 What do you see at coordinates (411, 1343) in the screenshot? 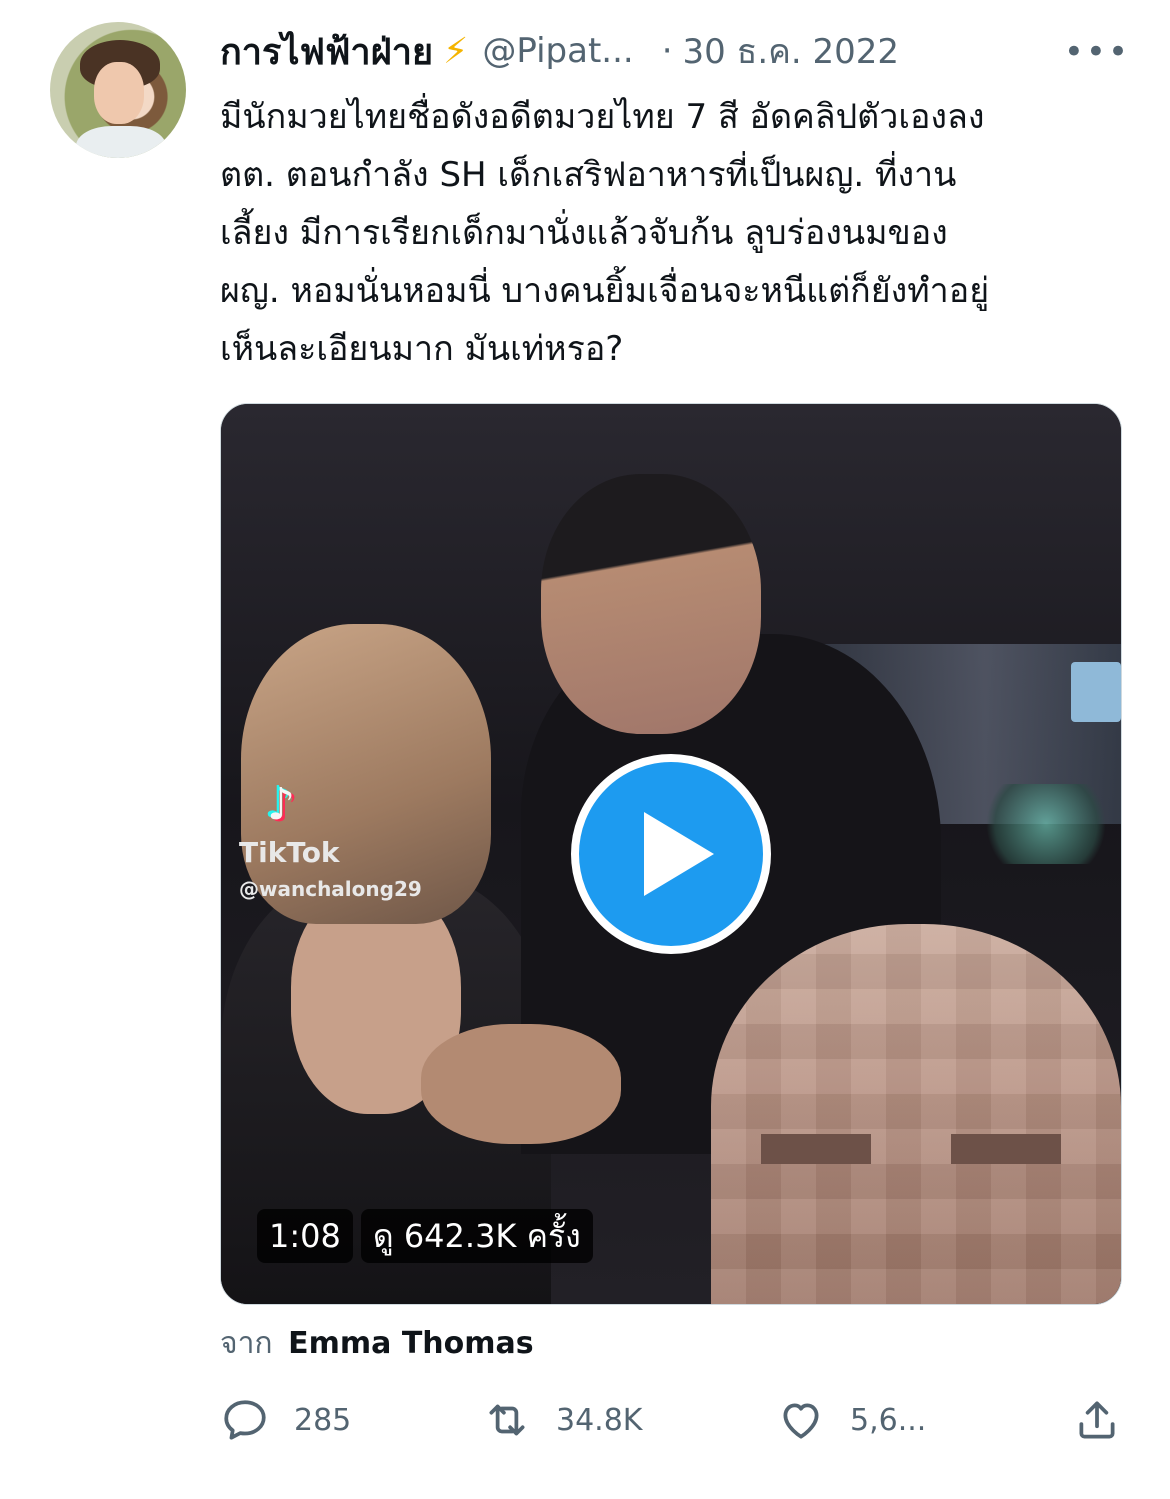
I see `attribution-name: Emma Thomas` at bounding box center [411, 1343].